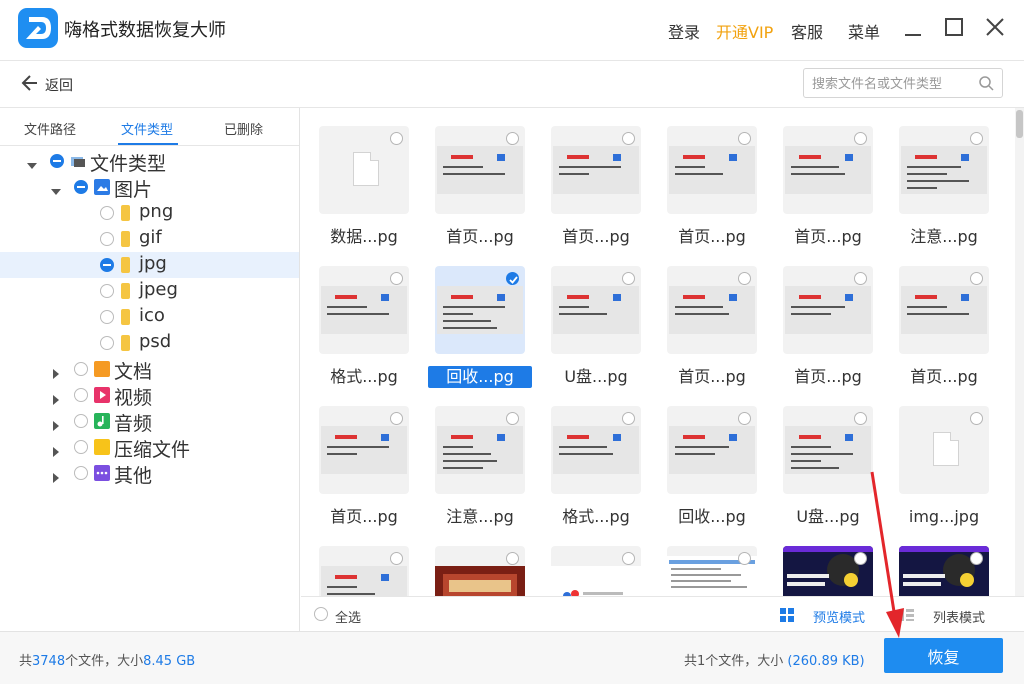 This screenshot has height=684, width=1024. Describe the element at coordinates (480, 517) in the screenshot. I see `file-name-label: 注意...pg` at that location.